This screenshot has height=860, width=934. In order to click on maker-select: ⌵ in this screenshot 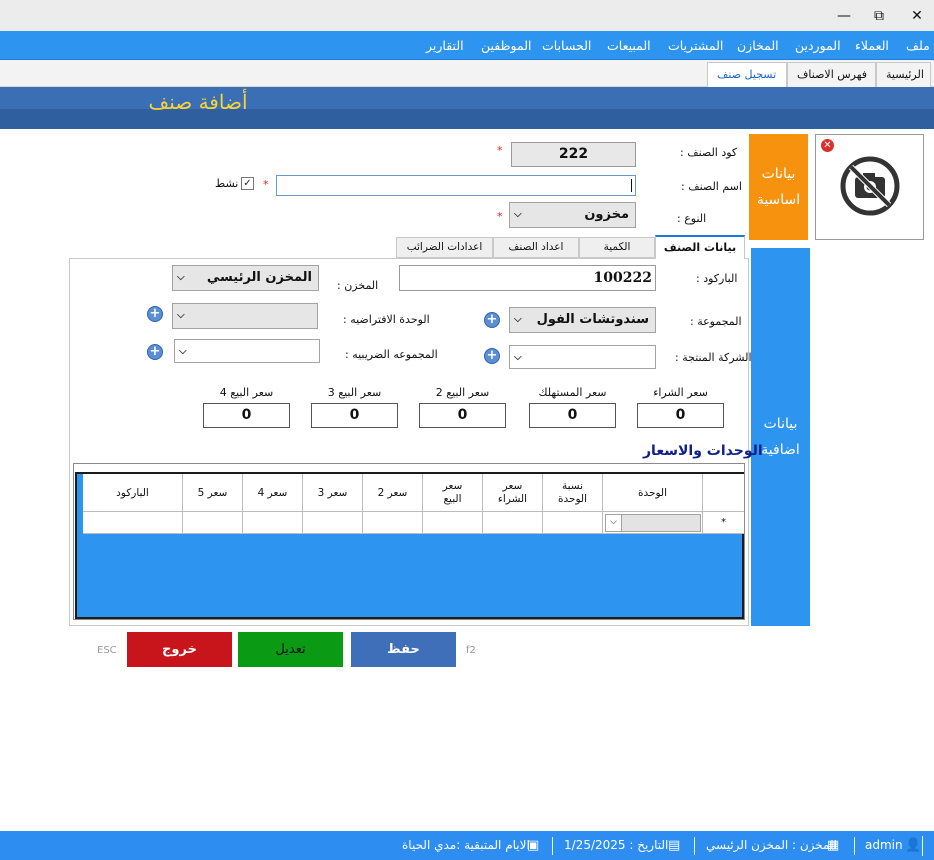, I will do `click(582, 357)`.